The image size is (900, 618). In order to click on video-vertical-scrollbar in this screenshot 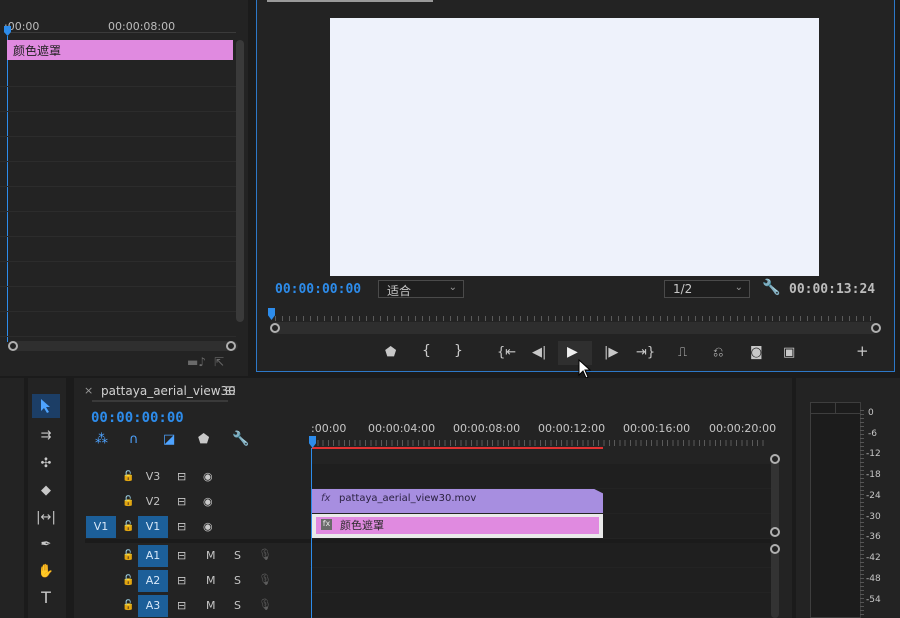, I will do `click(775, 496)`.